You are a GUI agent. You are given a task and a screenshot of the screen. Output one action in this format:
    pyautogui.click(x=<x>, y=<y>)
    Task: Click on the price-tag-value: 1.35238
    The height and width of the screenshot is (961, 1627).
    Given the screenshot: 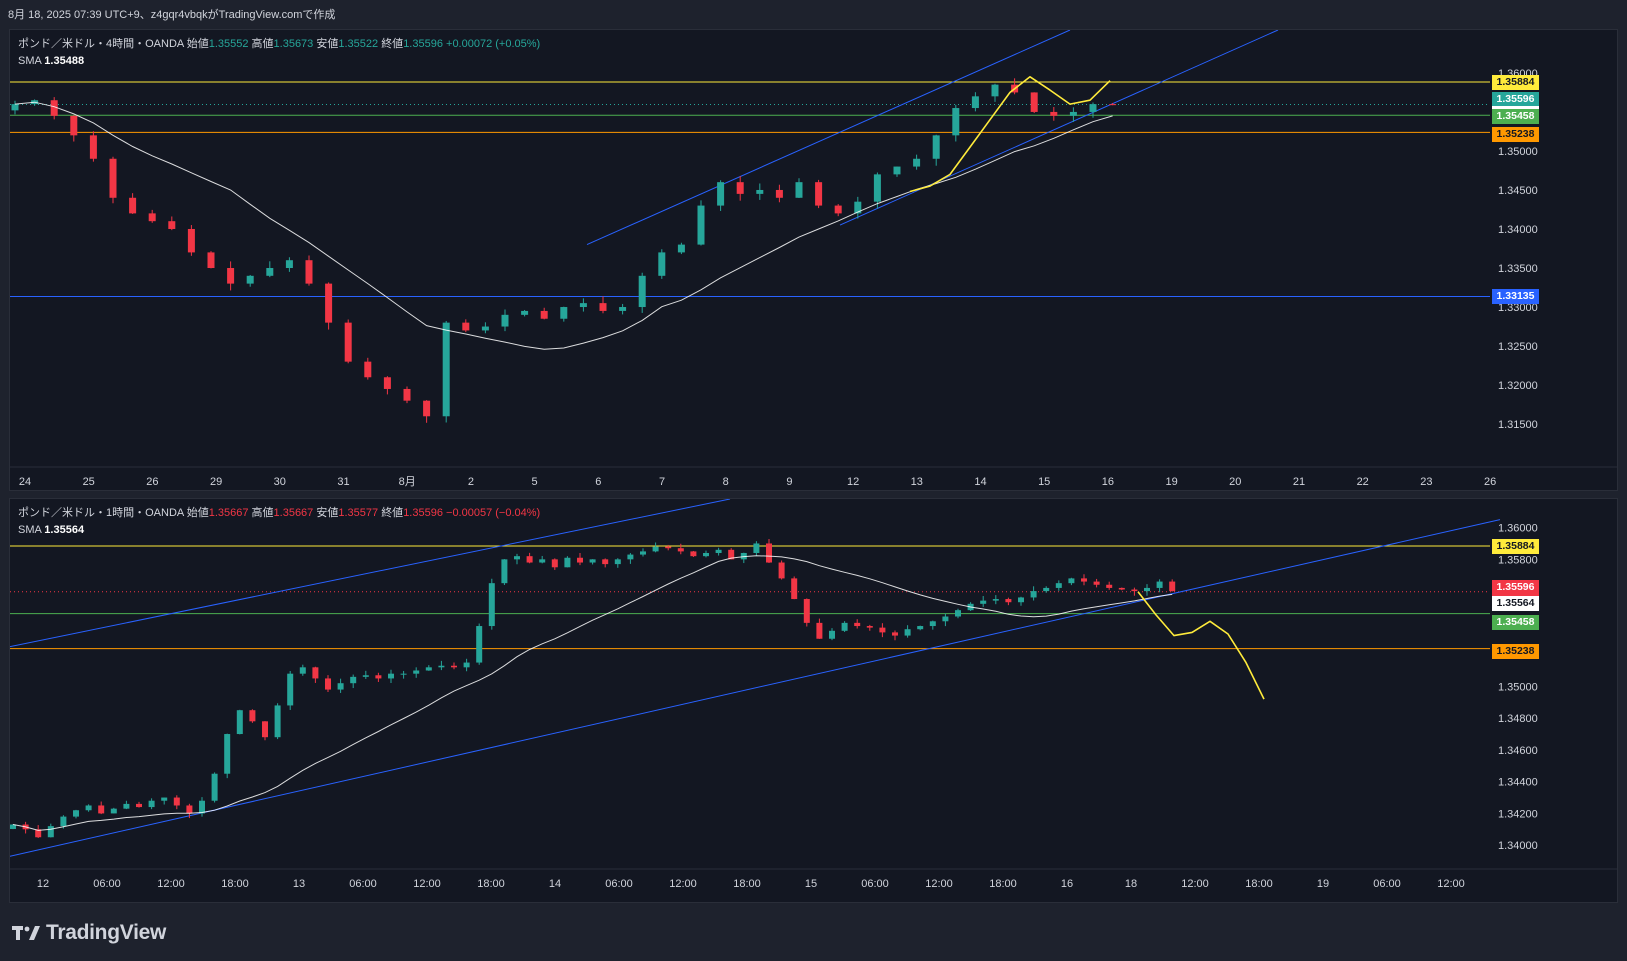 What is the action you would take?
    pyautogui.click(x=1515, y=650)
    